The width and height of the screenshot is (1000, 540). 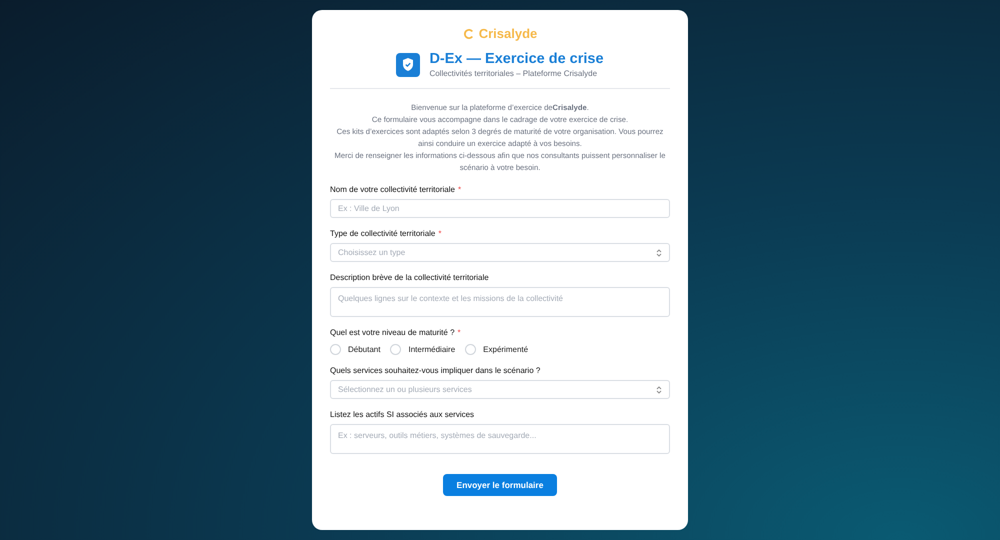 I want to click on textarea-field: Quelques lignes sur le contexte et les missions de la collectivité, so click(x=500, y=302).